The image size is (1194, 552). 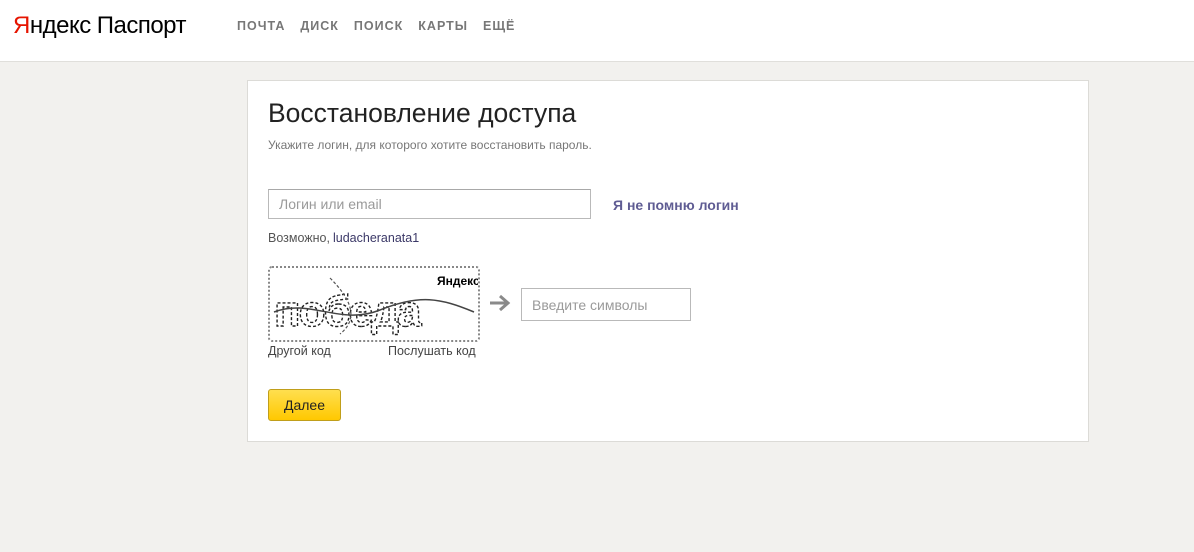 I want to click on suggestion-label: Возможно,, so click(x=299, y=238).